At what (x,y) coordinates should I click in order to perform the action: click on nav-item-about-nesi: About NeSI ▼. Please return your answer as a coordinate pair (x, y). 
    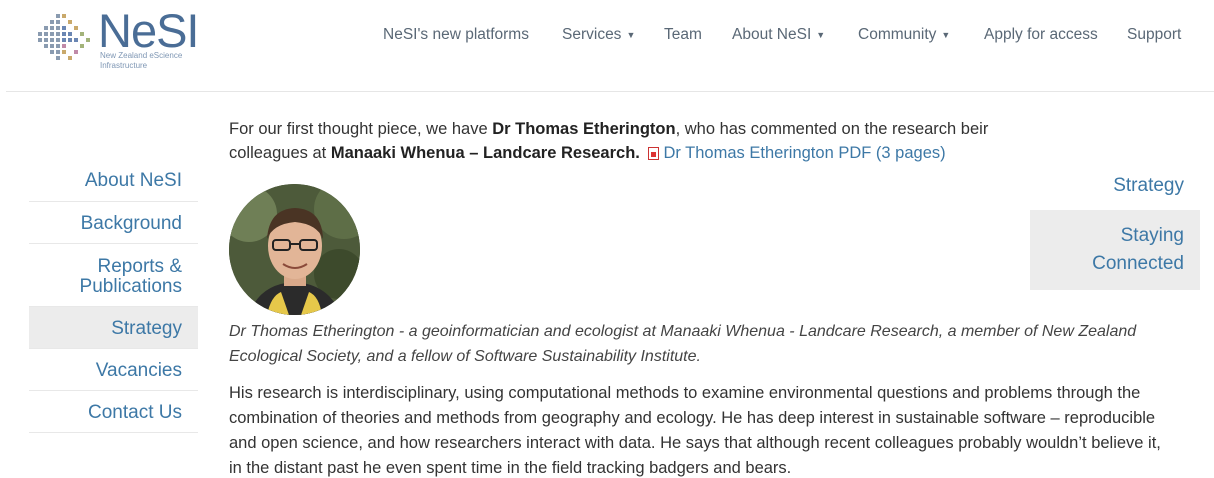
    Looking at the image, I should click on (778, 35).